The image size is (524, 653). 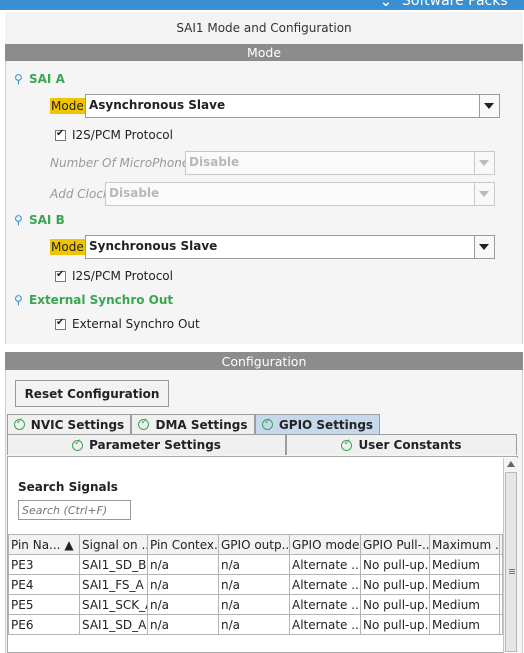 I want to click on table-cell: PE6, so click(x=44, y=624).